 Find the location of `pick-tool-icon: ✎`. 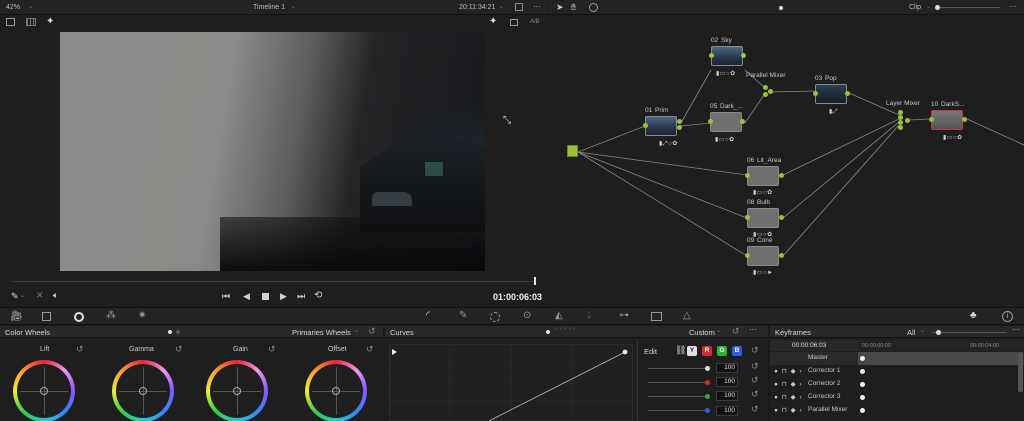

pick-tool-icon: ✎ is located at coordinates (15, 296).